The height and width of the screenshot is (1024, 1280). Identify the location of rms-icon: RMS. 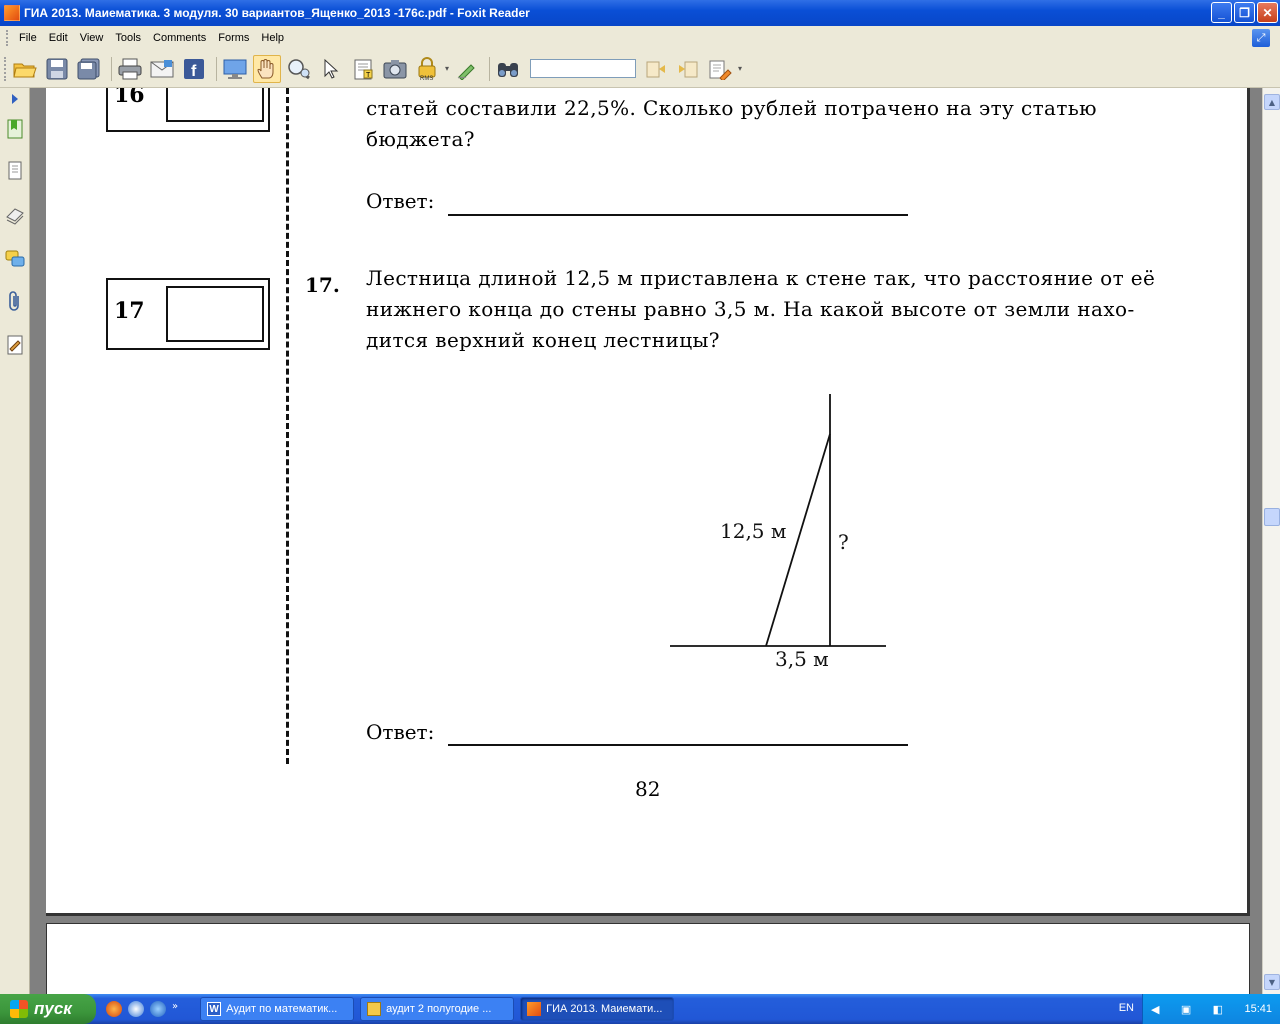
(427, 69).